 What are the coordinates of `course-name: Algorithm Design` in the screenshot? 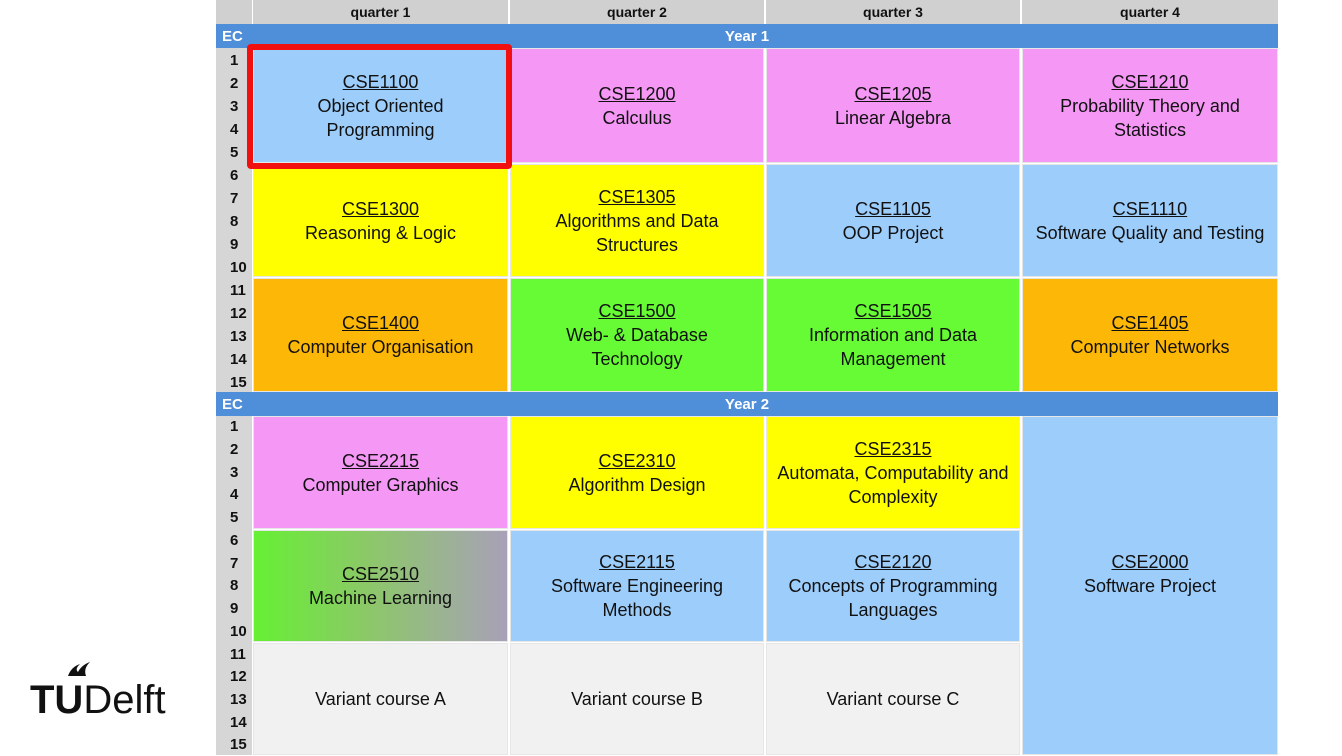 It's located at (637, 484).